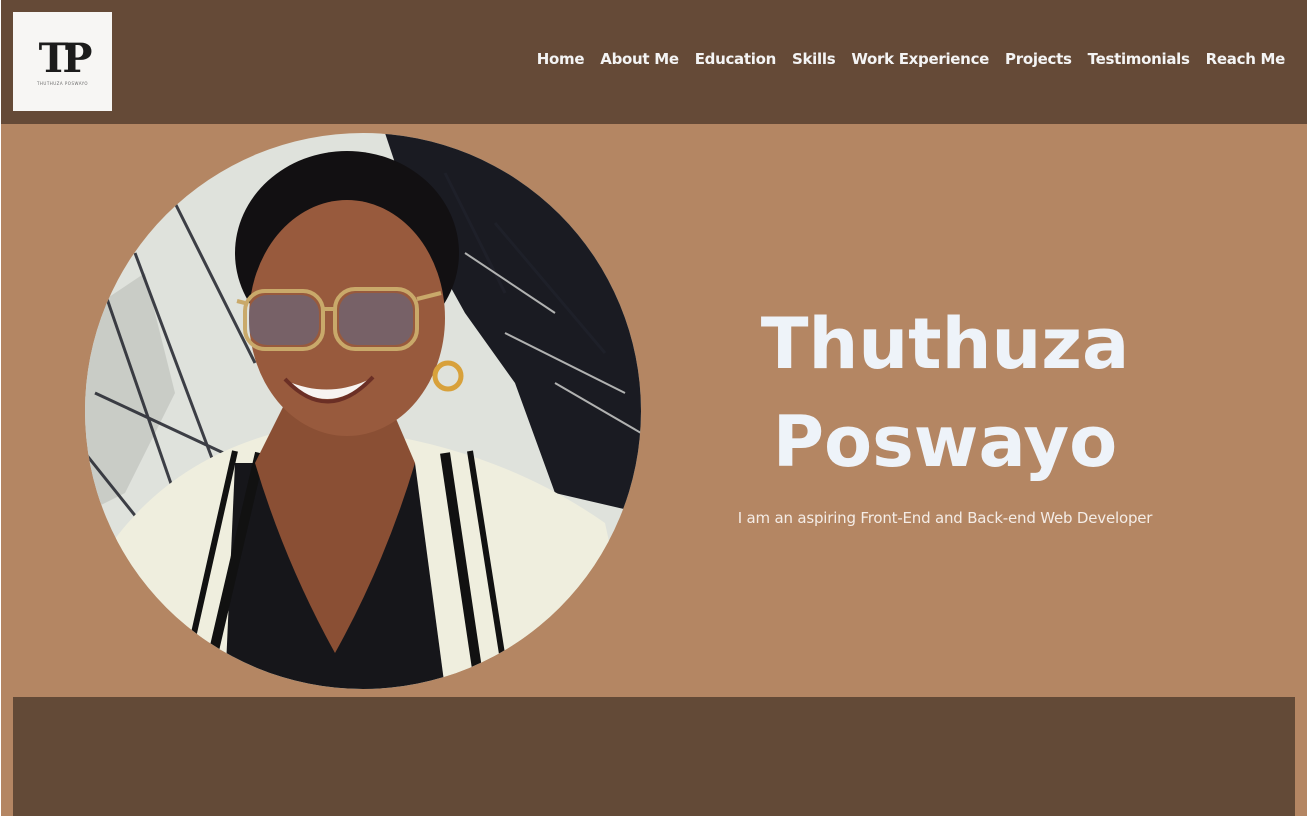 The image size is (1308, 816). Describe the element at coordinates (65, 58) in the screenshot. I see `logo-monogram: TP` at that location.